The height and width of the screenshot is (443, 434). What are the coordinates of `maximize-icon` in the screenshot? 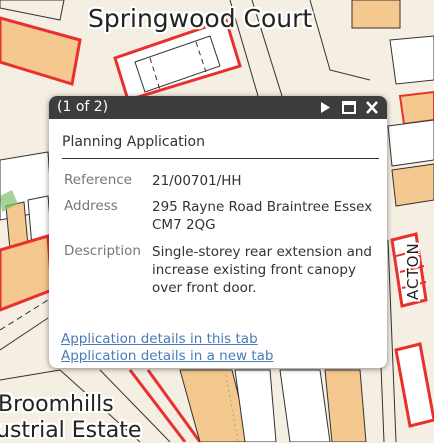 It's located at (349, 107).